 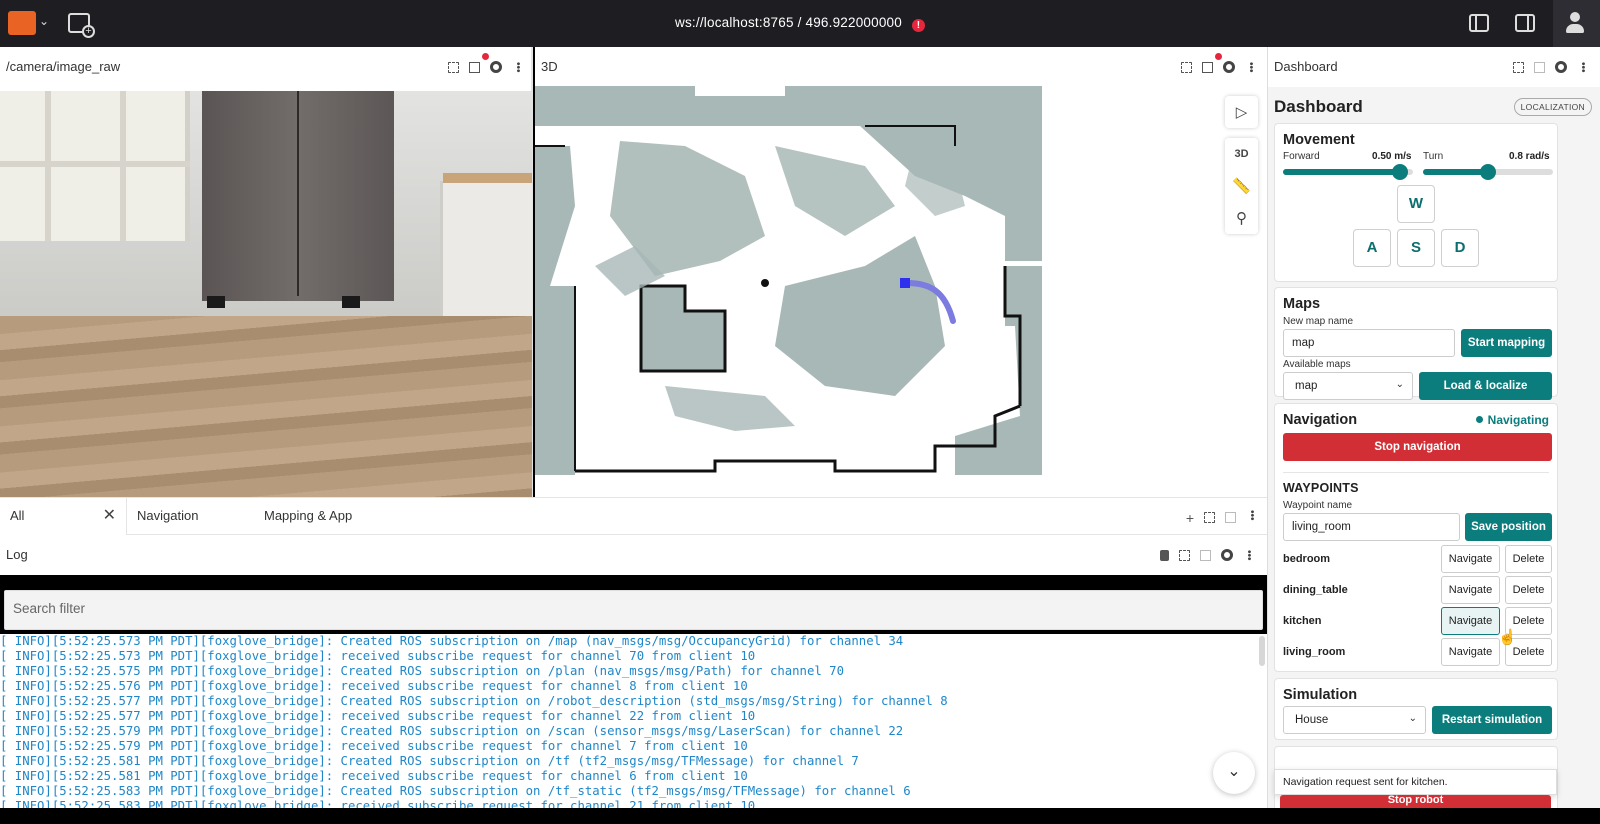 I want to click on tab-mapping-app: Mapping & App, so click(x=334, y=516).